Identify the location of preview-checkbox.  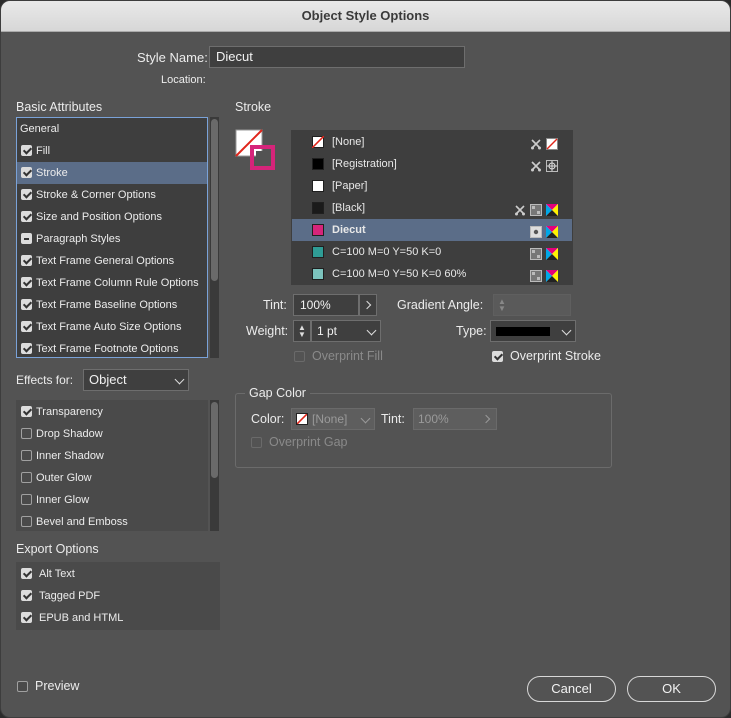
(22, 686).